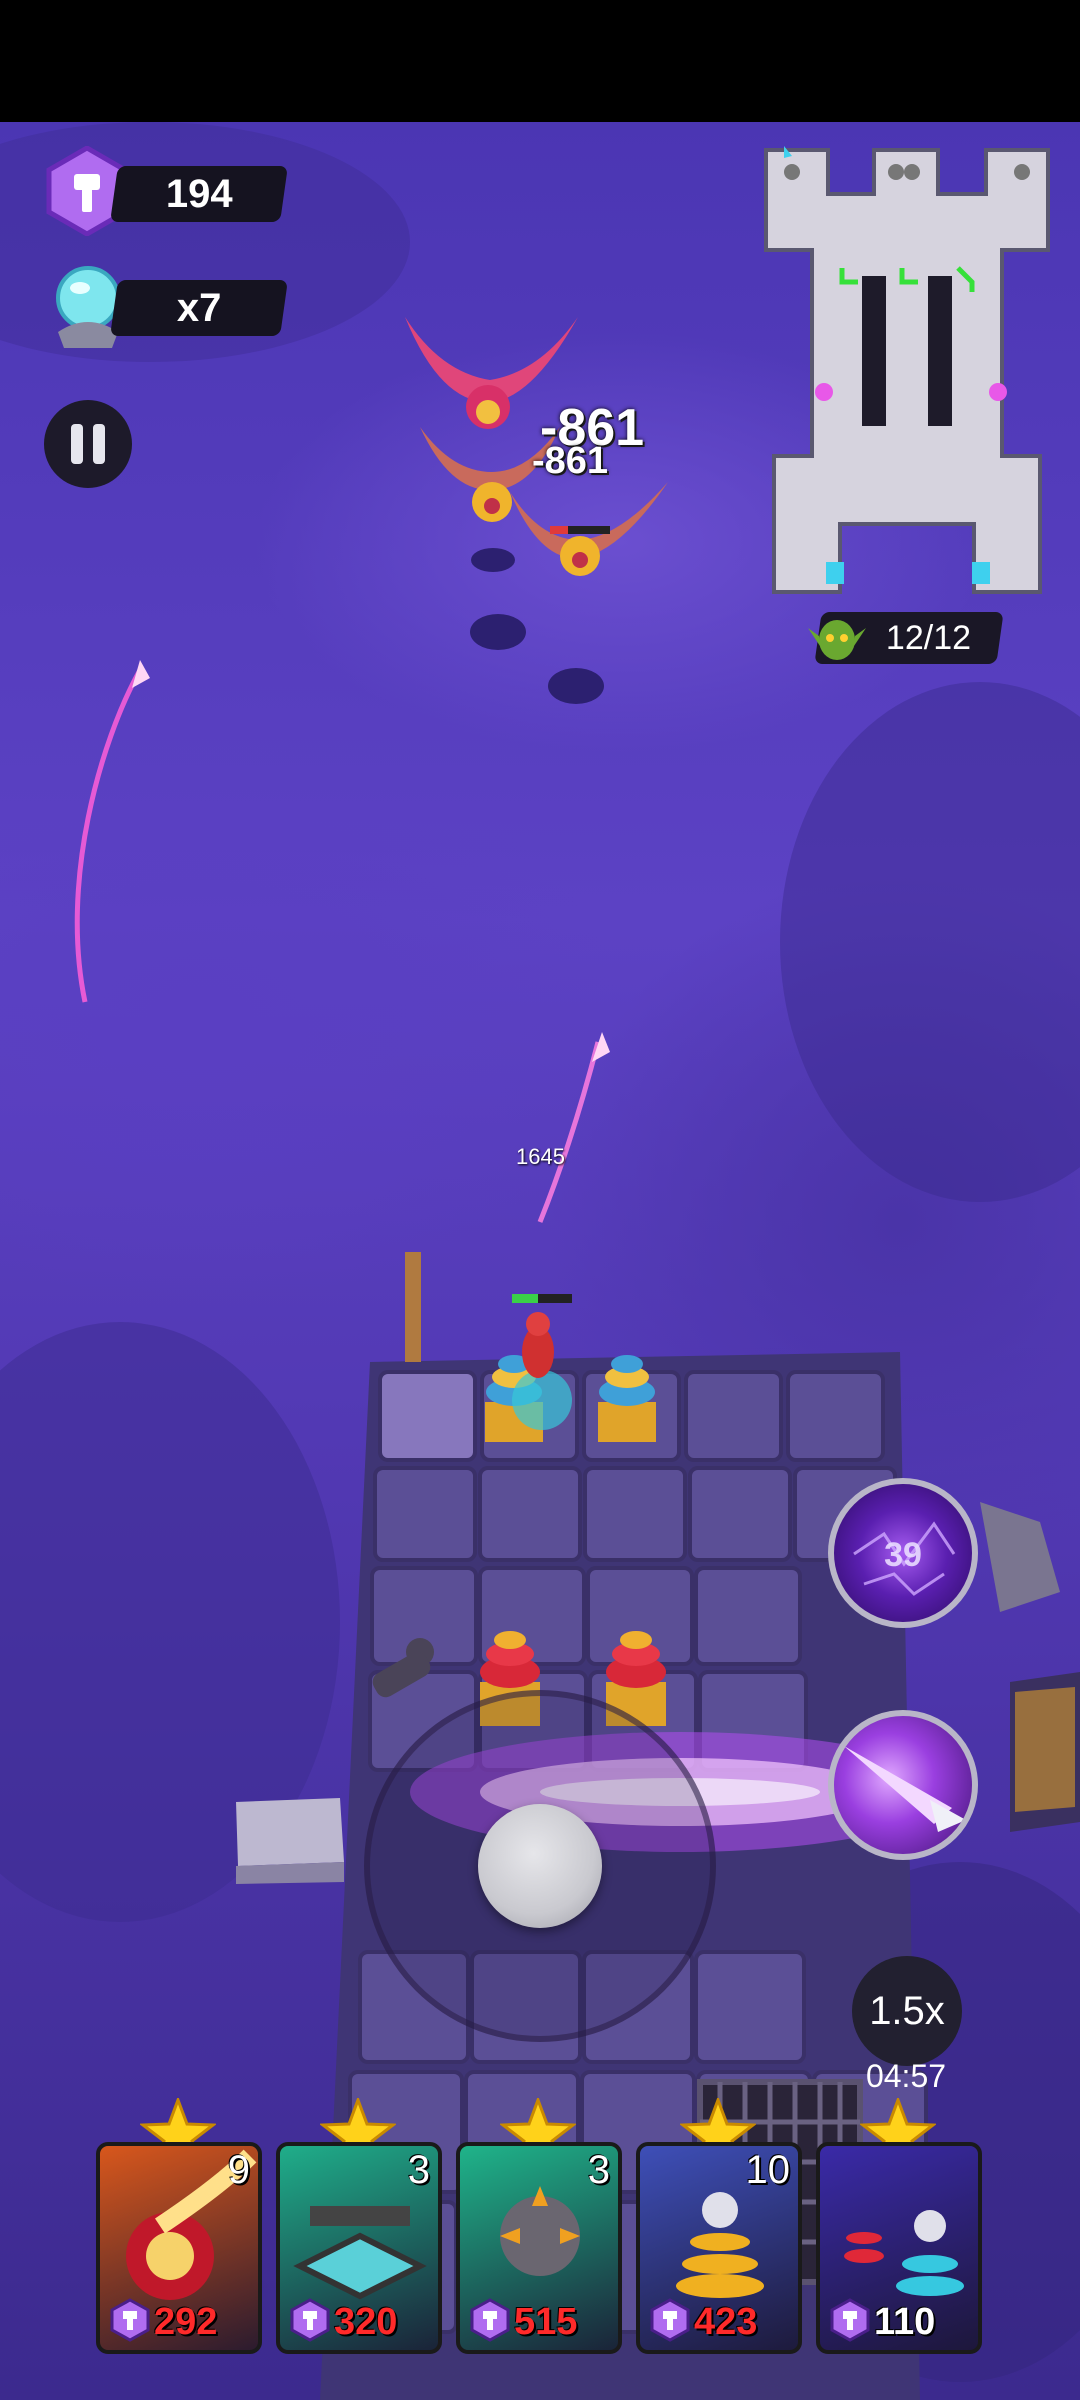 This screenshot has height=2400, width=1080. I want to click on status-bar, so click(540, 61).